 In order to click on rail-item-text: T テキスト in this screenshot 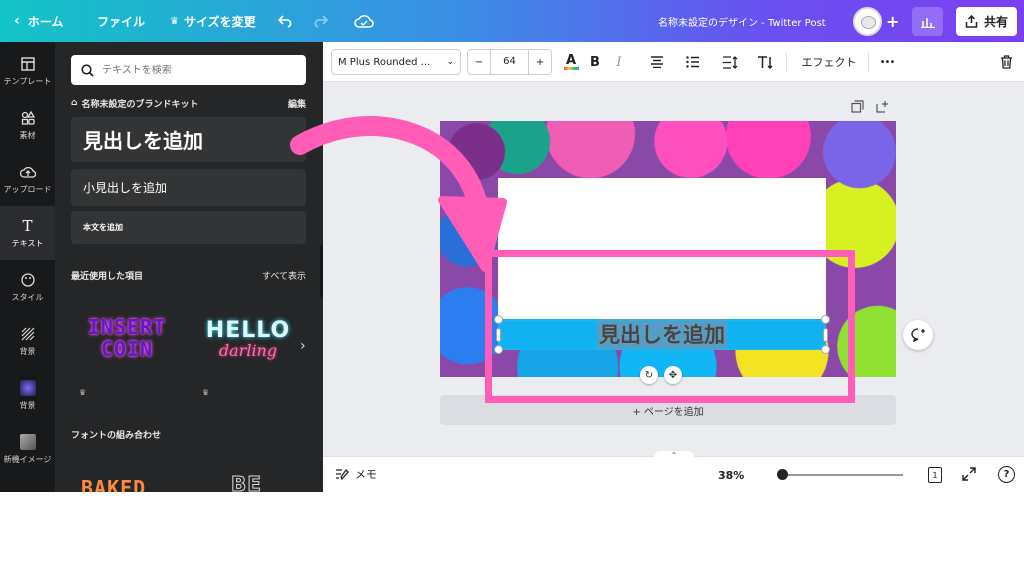, I will do `click(27, 233)`.